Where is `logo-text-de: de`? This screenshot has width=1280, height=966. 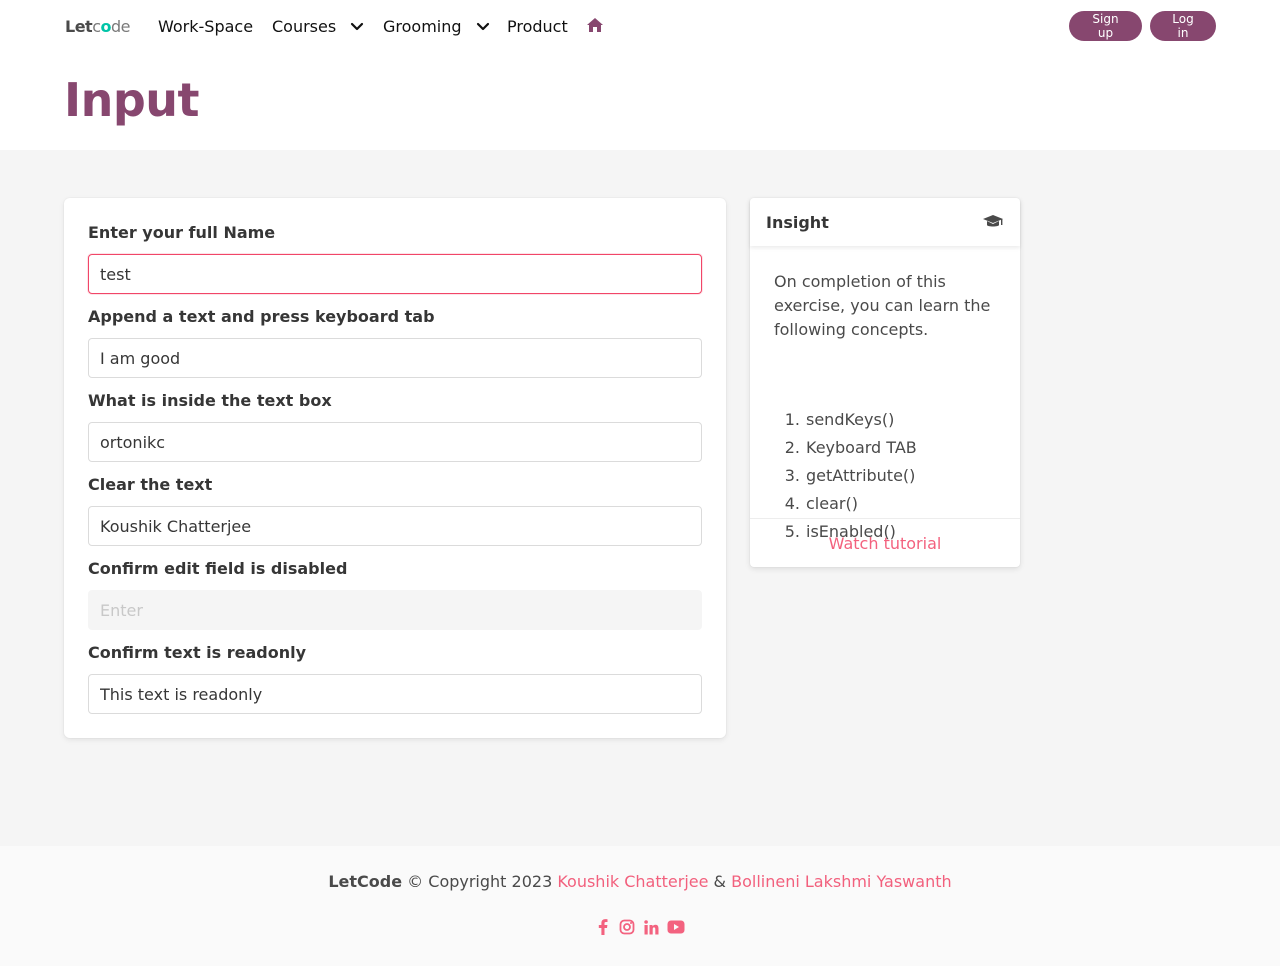 logo-text-de: de is located at coordinates (121, 26).